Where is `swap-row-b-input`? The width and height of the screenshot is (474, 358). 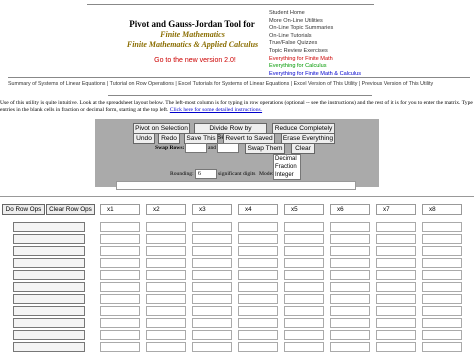 swap-row-b-input is located at coordinates (228, 148).